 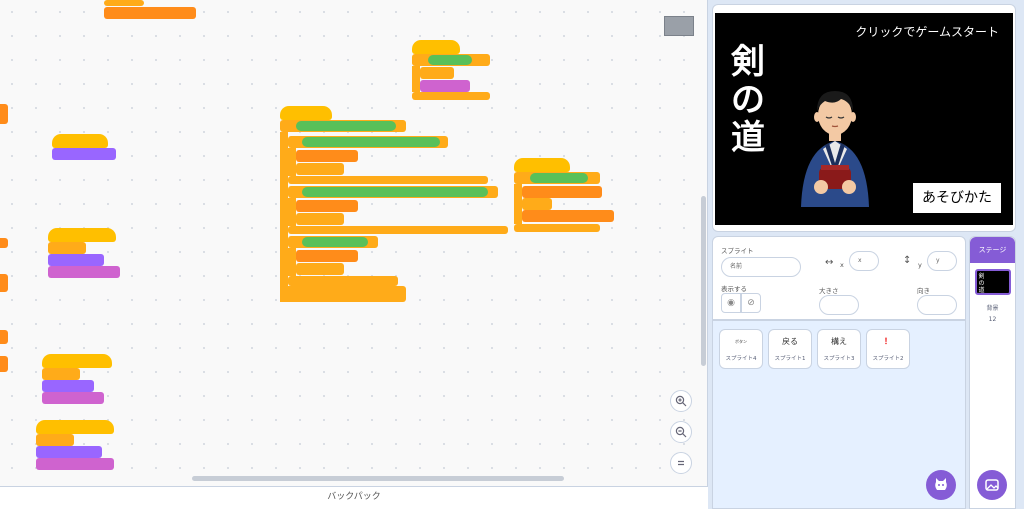 What do you see at coordinates (927, 32) in the screenshot?
I see `stage-start-text: クリックでゲームスタート` at bounding box center [927, 32].